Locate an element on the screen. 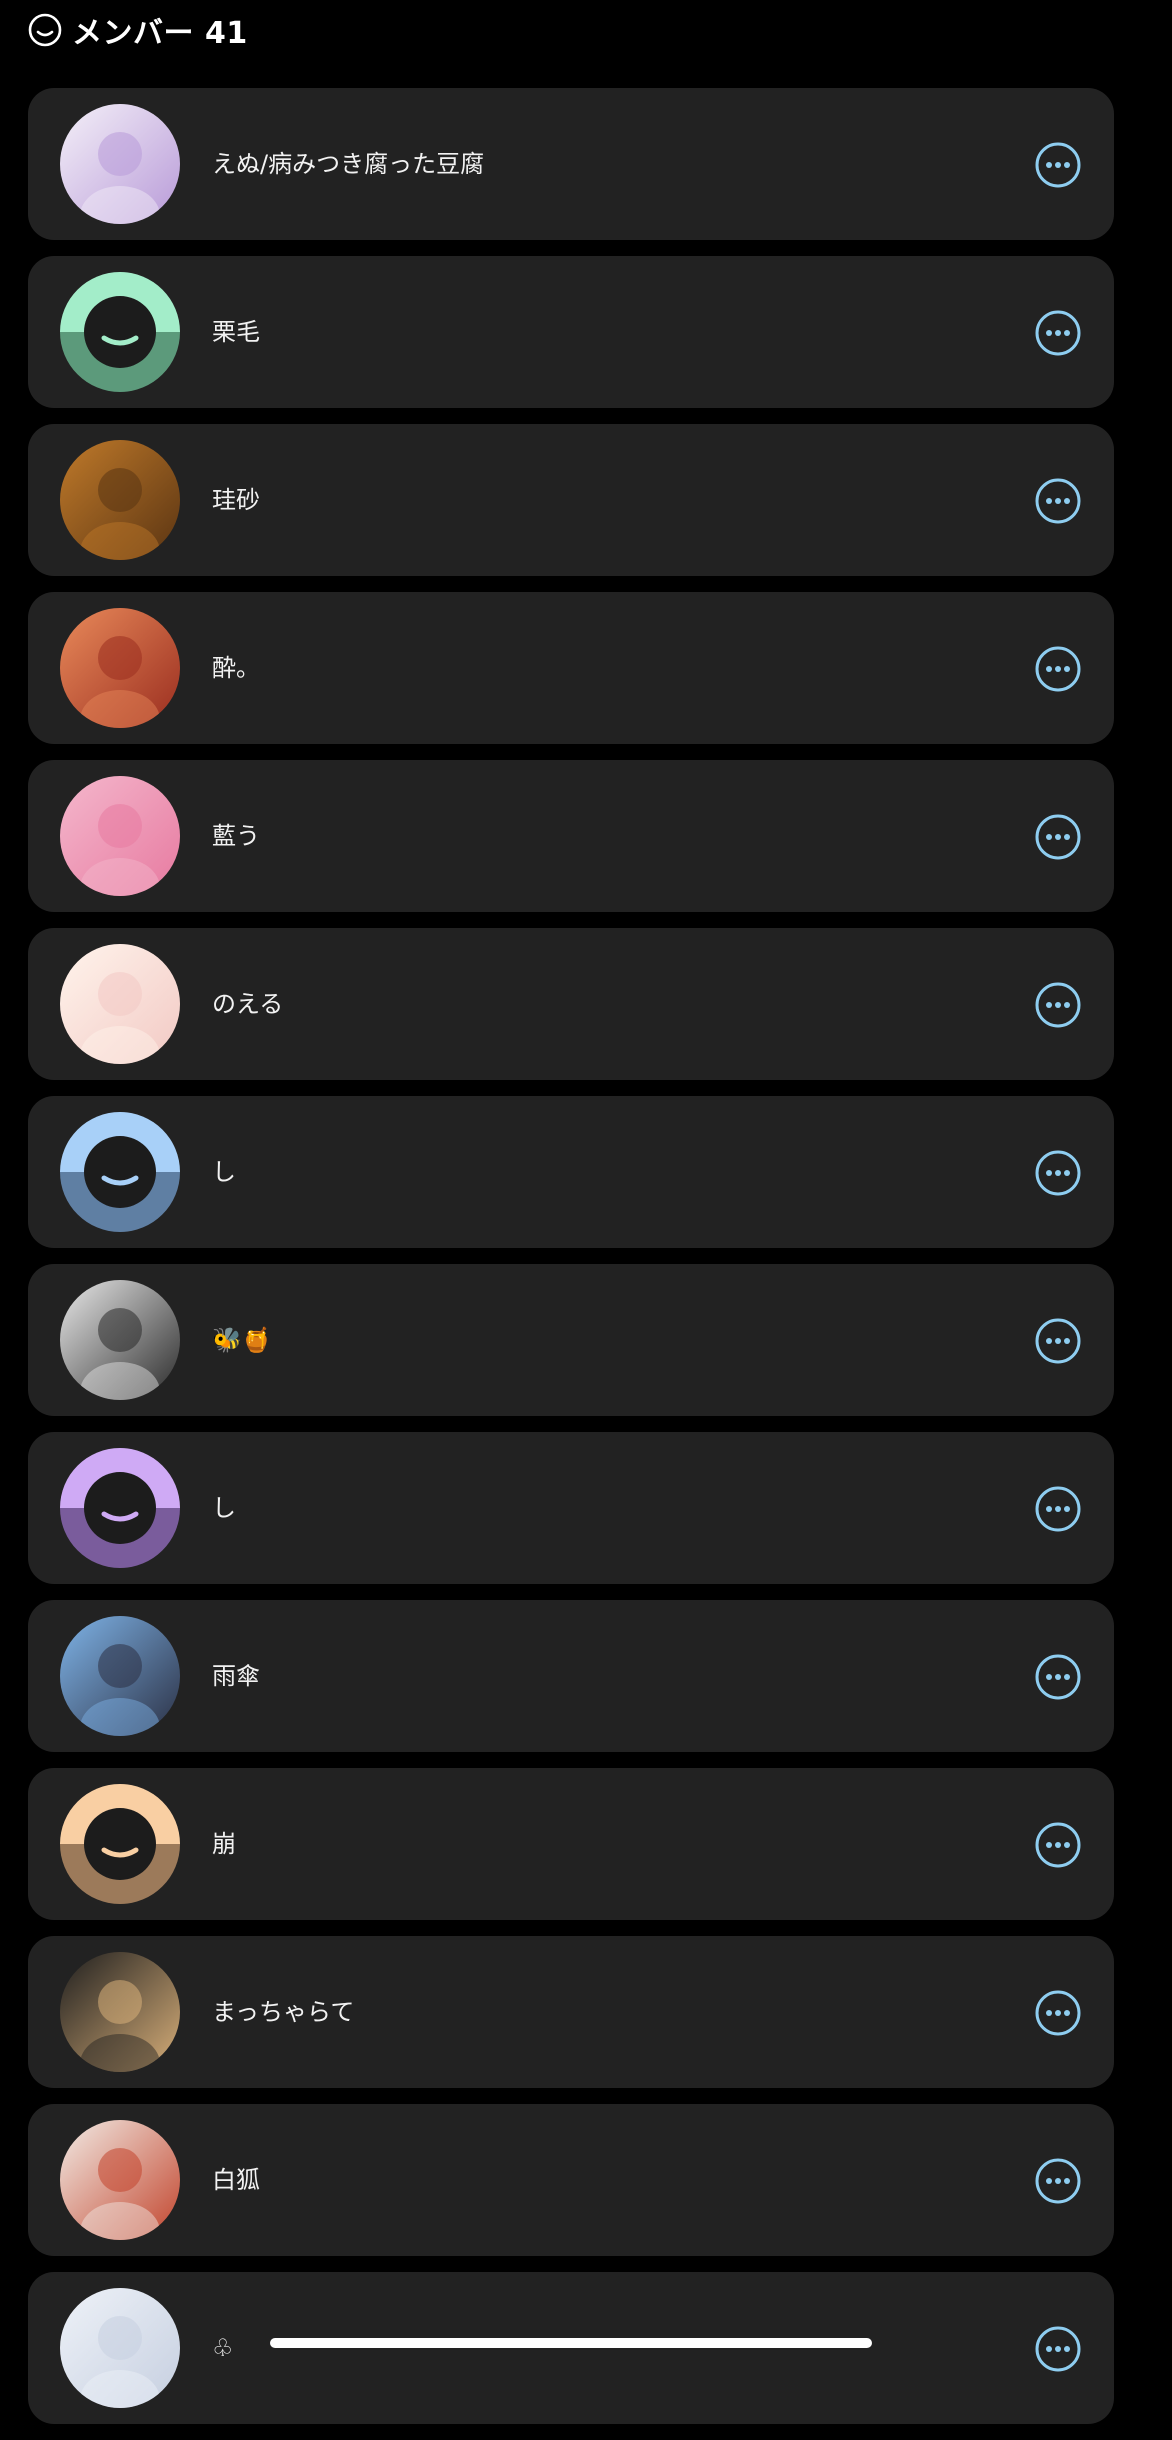  member-row: 藍う is located at coordinates (571, 836).